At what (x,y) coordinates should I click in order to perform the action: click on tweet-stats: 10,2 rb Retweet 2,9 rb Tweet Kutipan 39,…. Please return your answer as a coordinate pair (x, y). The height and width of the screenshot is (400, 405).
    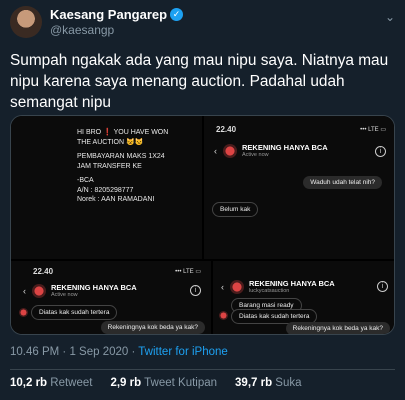
    Looking at the image, I should click on (165, 383).